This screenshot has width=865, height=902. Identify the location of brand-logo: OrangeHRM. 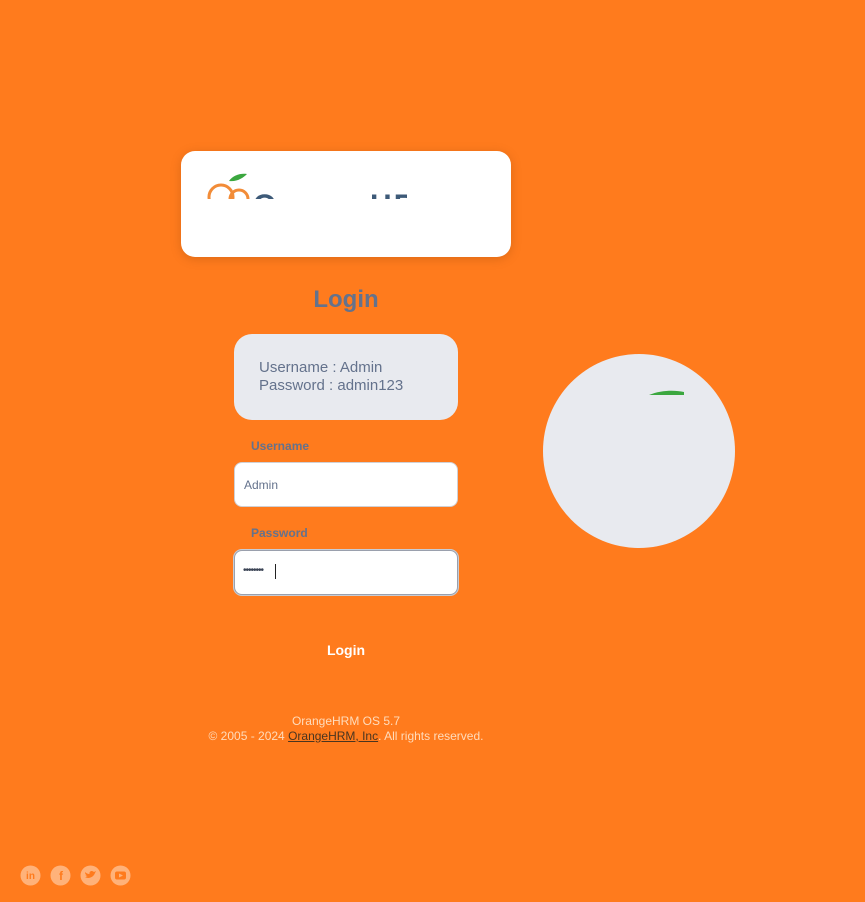
(307, 186).